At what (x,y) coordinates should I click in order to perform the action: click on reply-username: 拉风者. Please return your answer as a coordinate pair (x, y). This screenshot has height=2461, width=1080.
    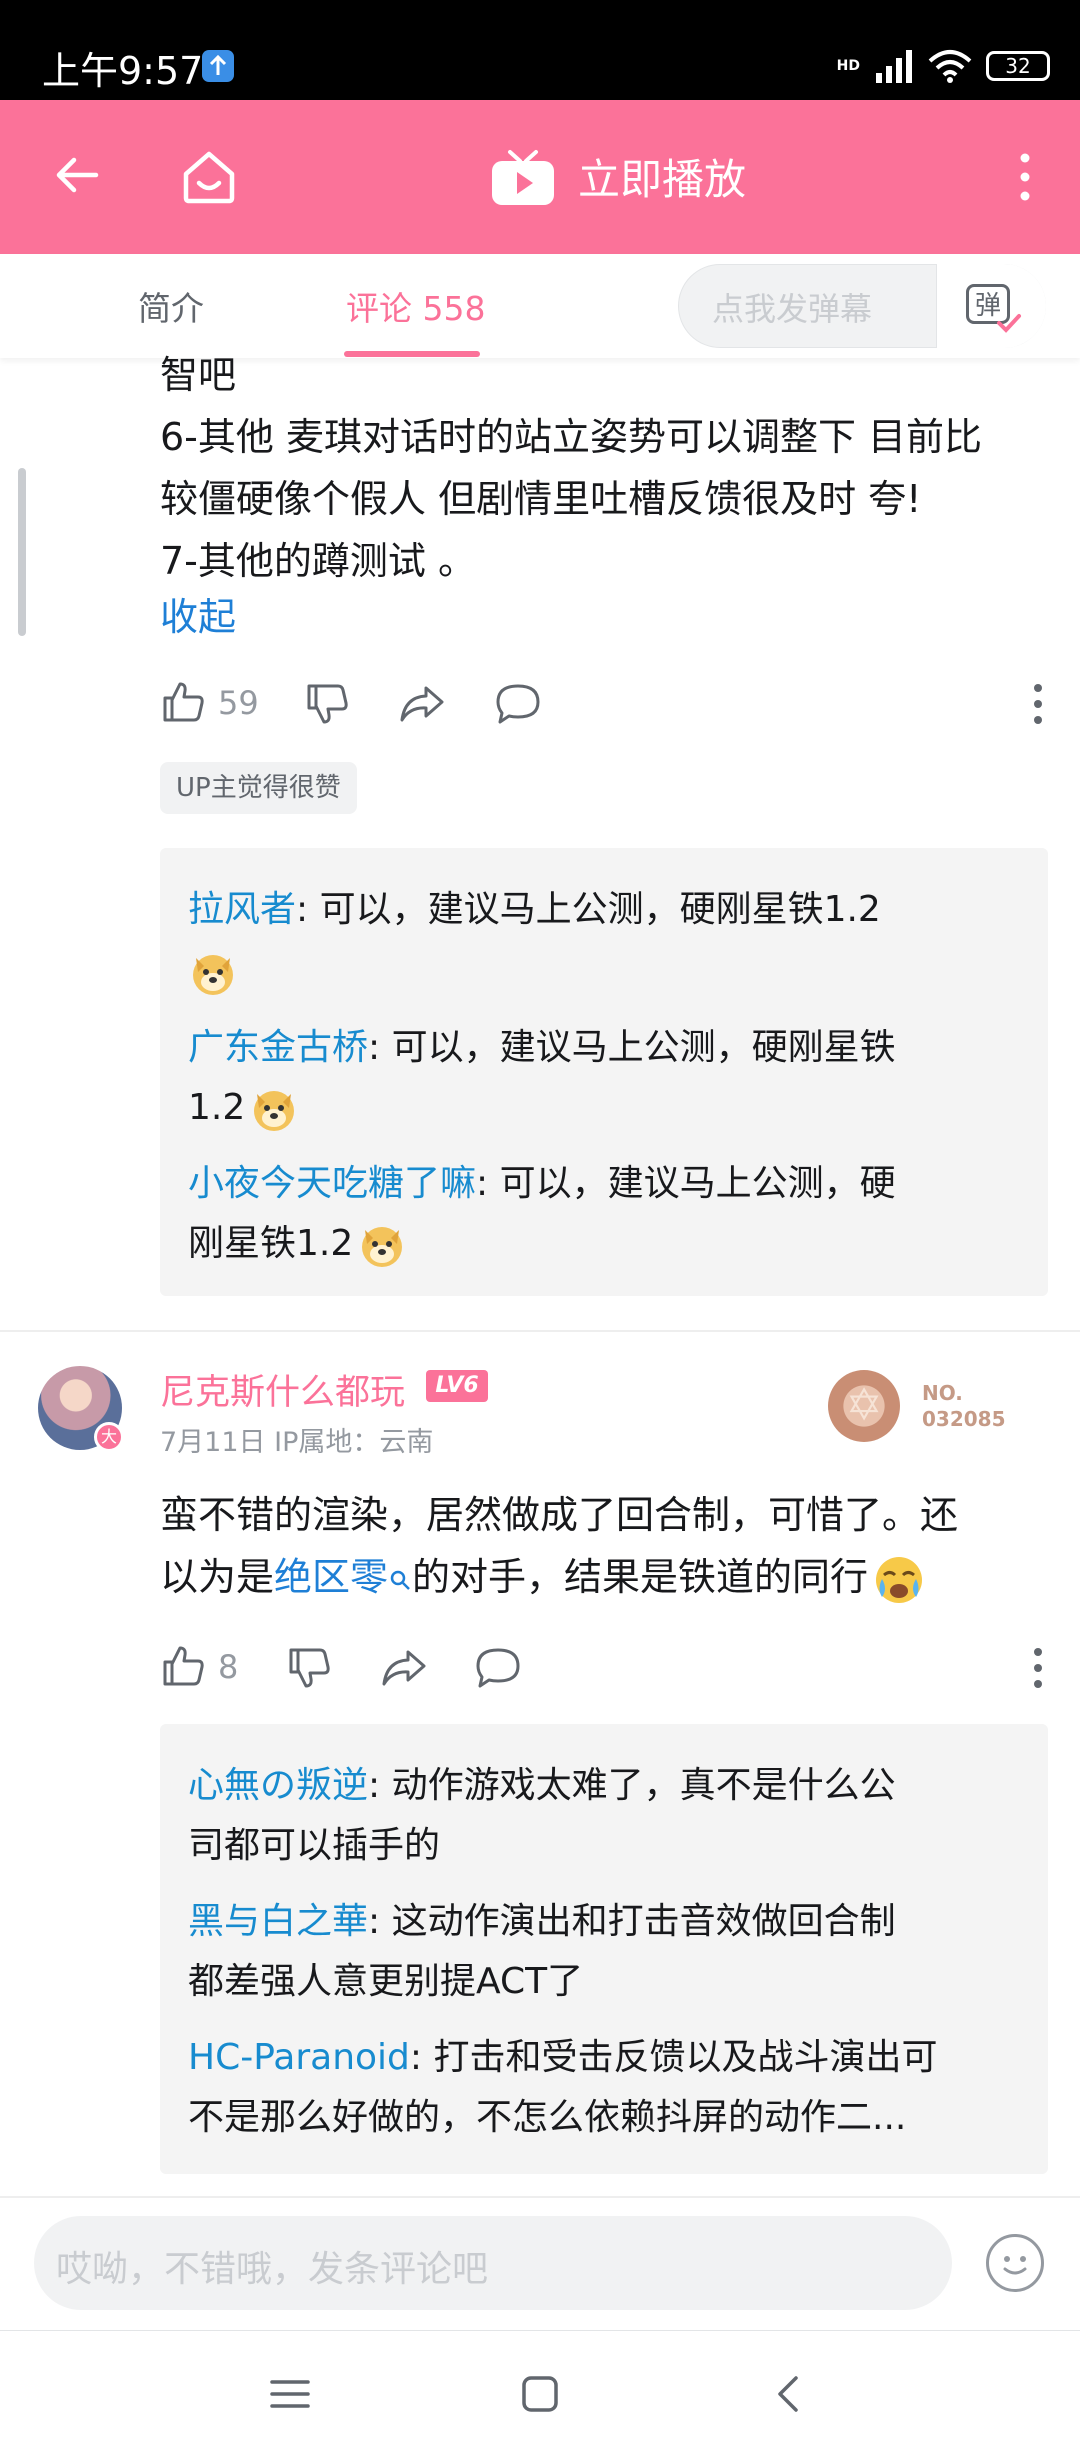
    Looking at the image, I should click on (242, 909).